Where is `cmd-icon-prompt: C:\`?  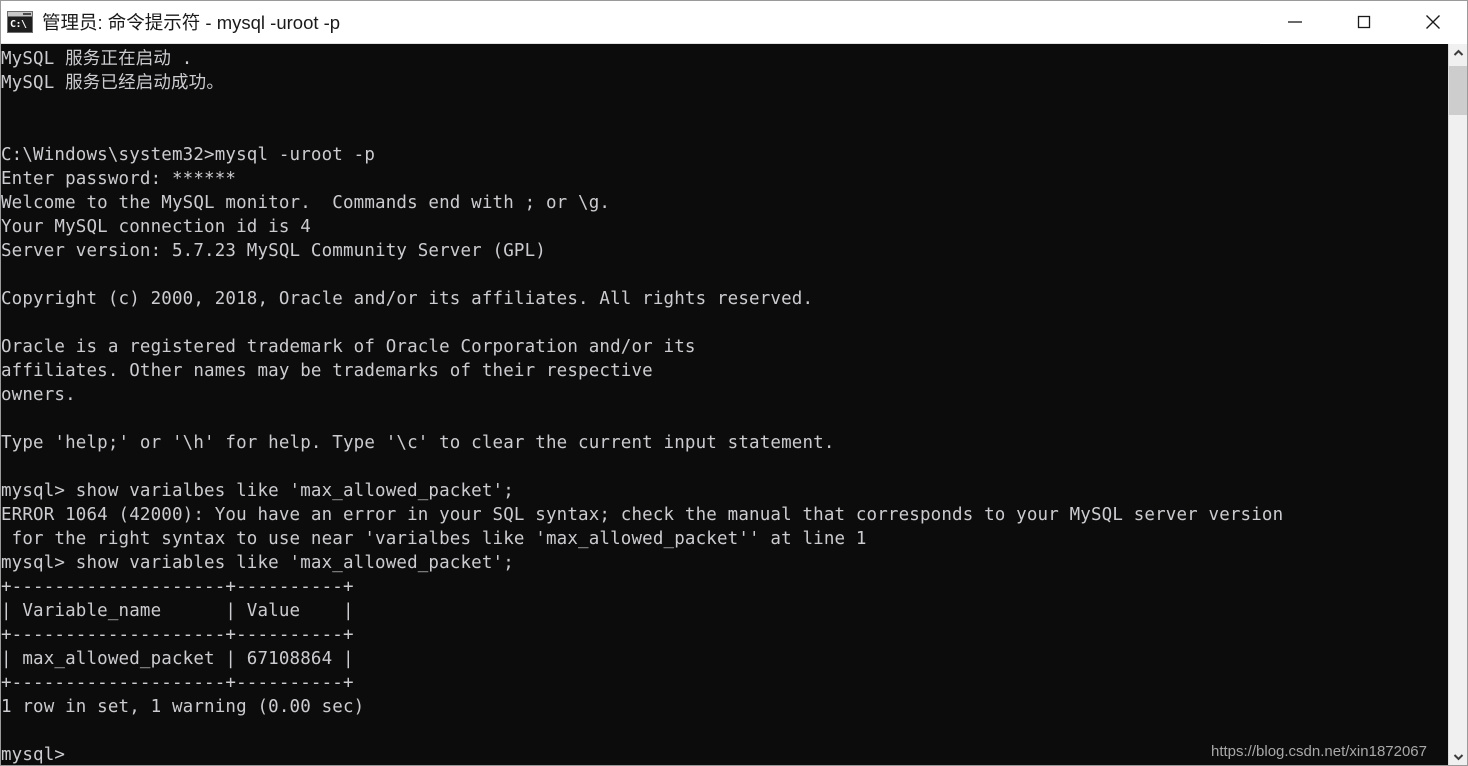
cmd-icon-prompt: C:\ is located at coordinates (18, 24).